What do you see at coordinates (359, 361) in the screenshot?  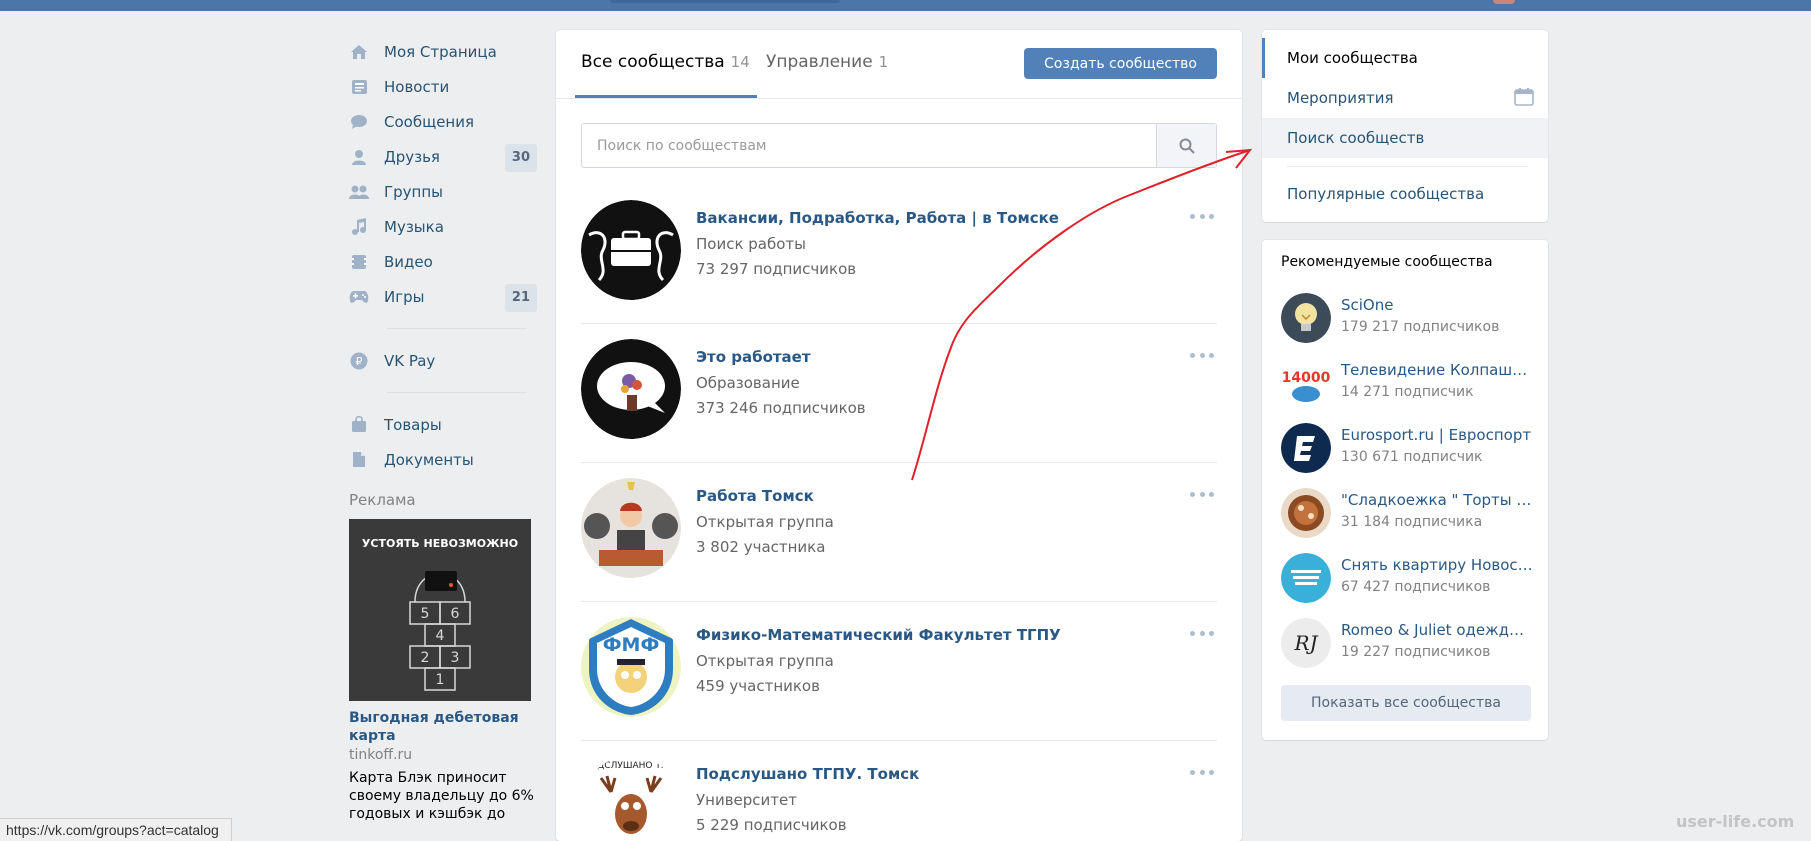 I see `vkpay-icon: ₽` at bounding box center [359, 361].